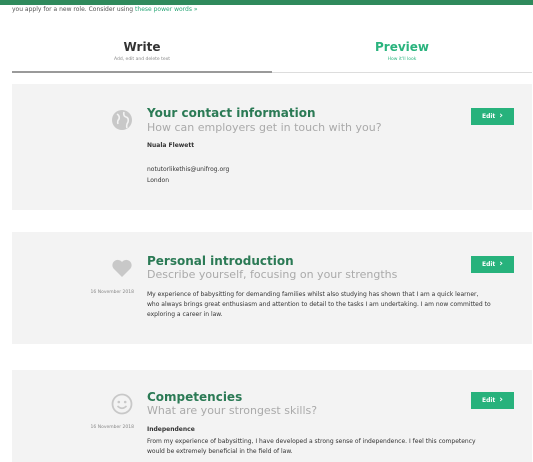  I want to click on edit-intro-button: Edit ›, so click(492, 264).